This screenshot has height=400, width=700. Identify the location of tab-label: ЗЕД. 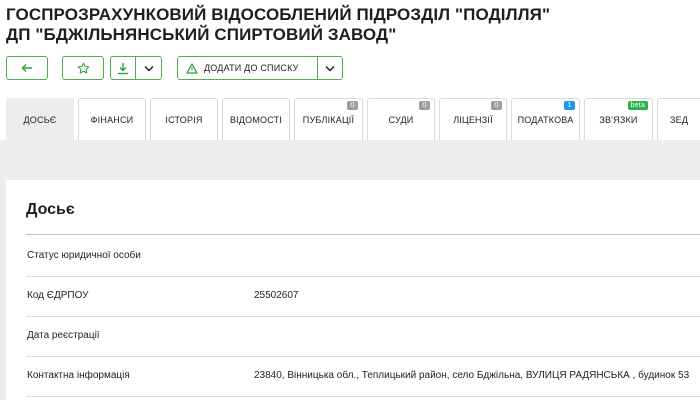
(679, 119).